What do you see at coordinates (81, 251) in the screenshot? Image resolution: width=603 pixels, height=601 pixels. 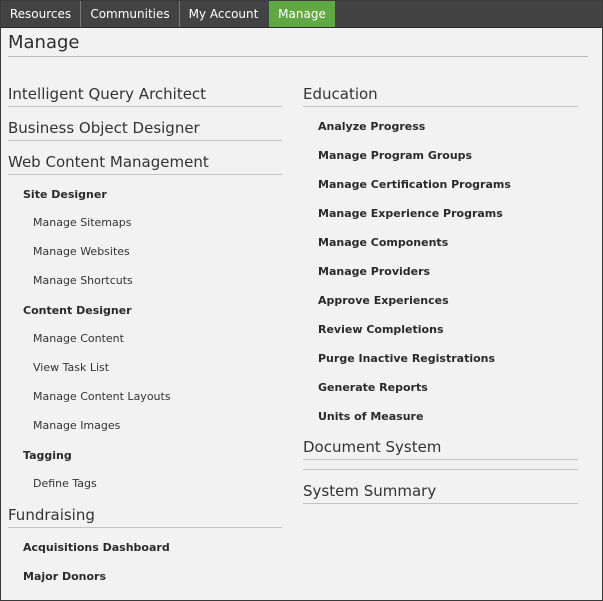 I see `link-manage-websites: Manage Websites` at bounding box center [81, 251].